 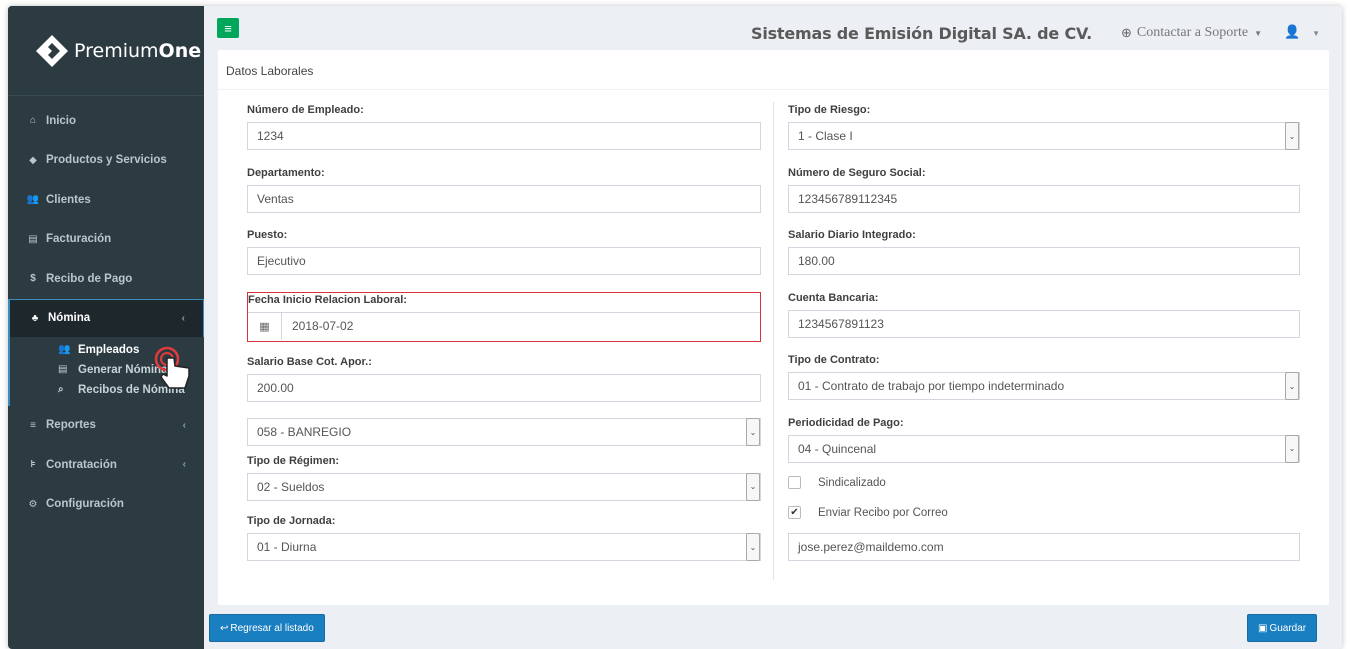 What do you see at coordinates (327, 299) in the screenshot?
I see `field-label: Fecha Inicio Relacion Laboral:` at bounding box center [327, 299].